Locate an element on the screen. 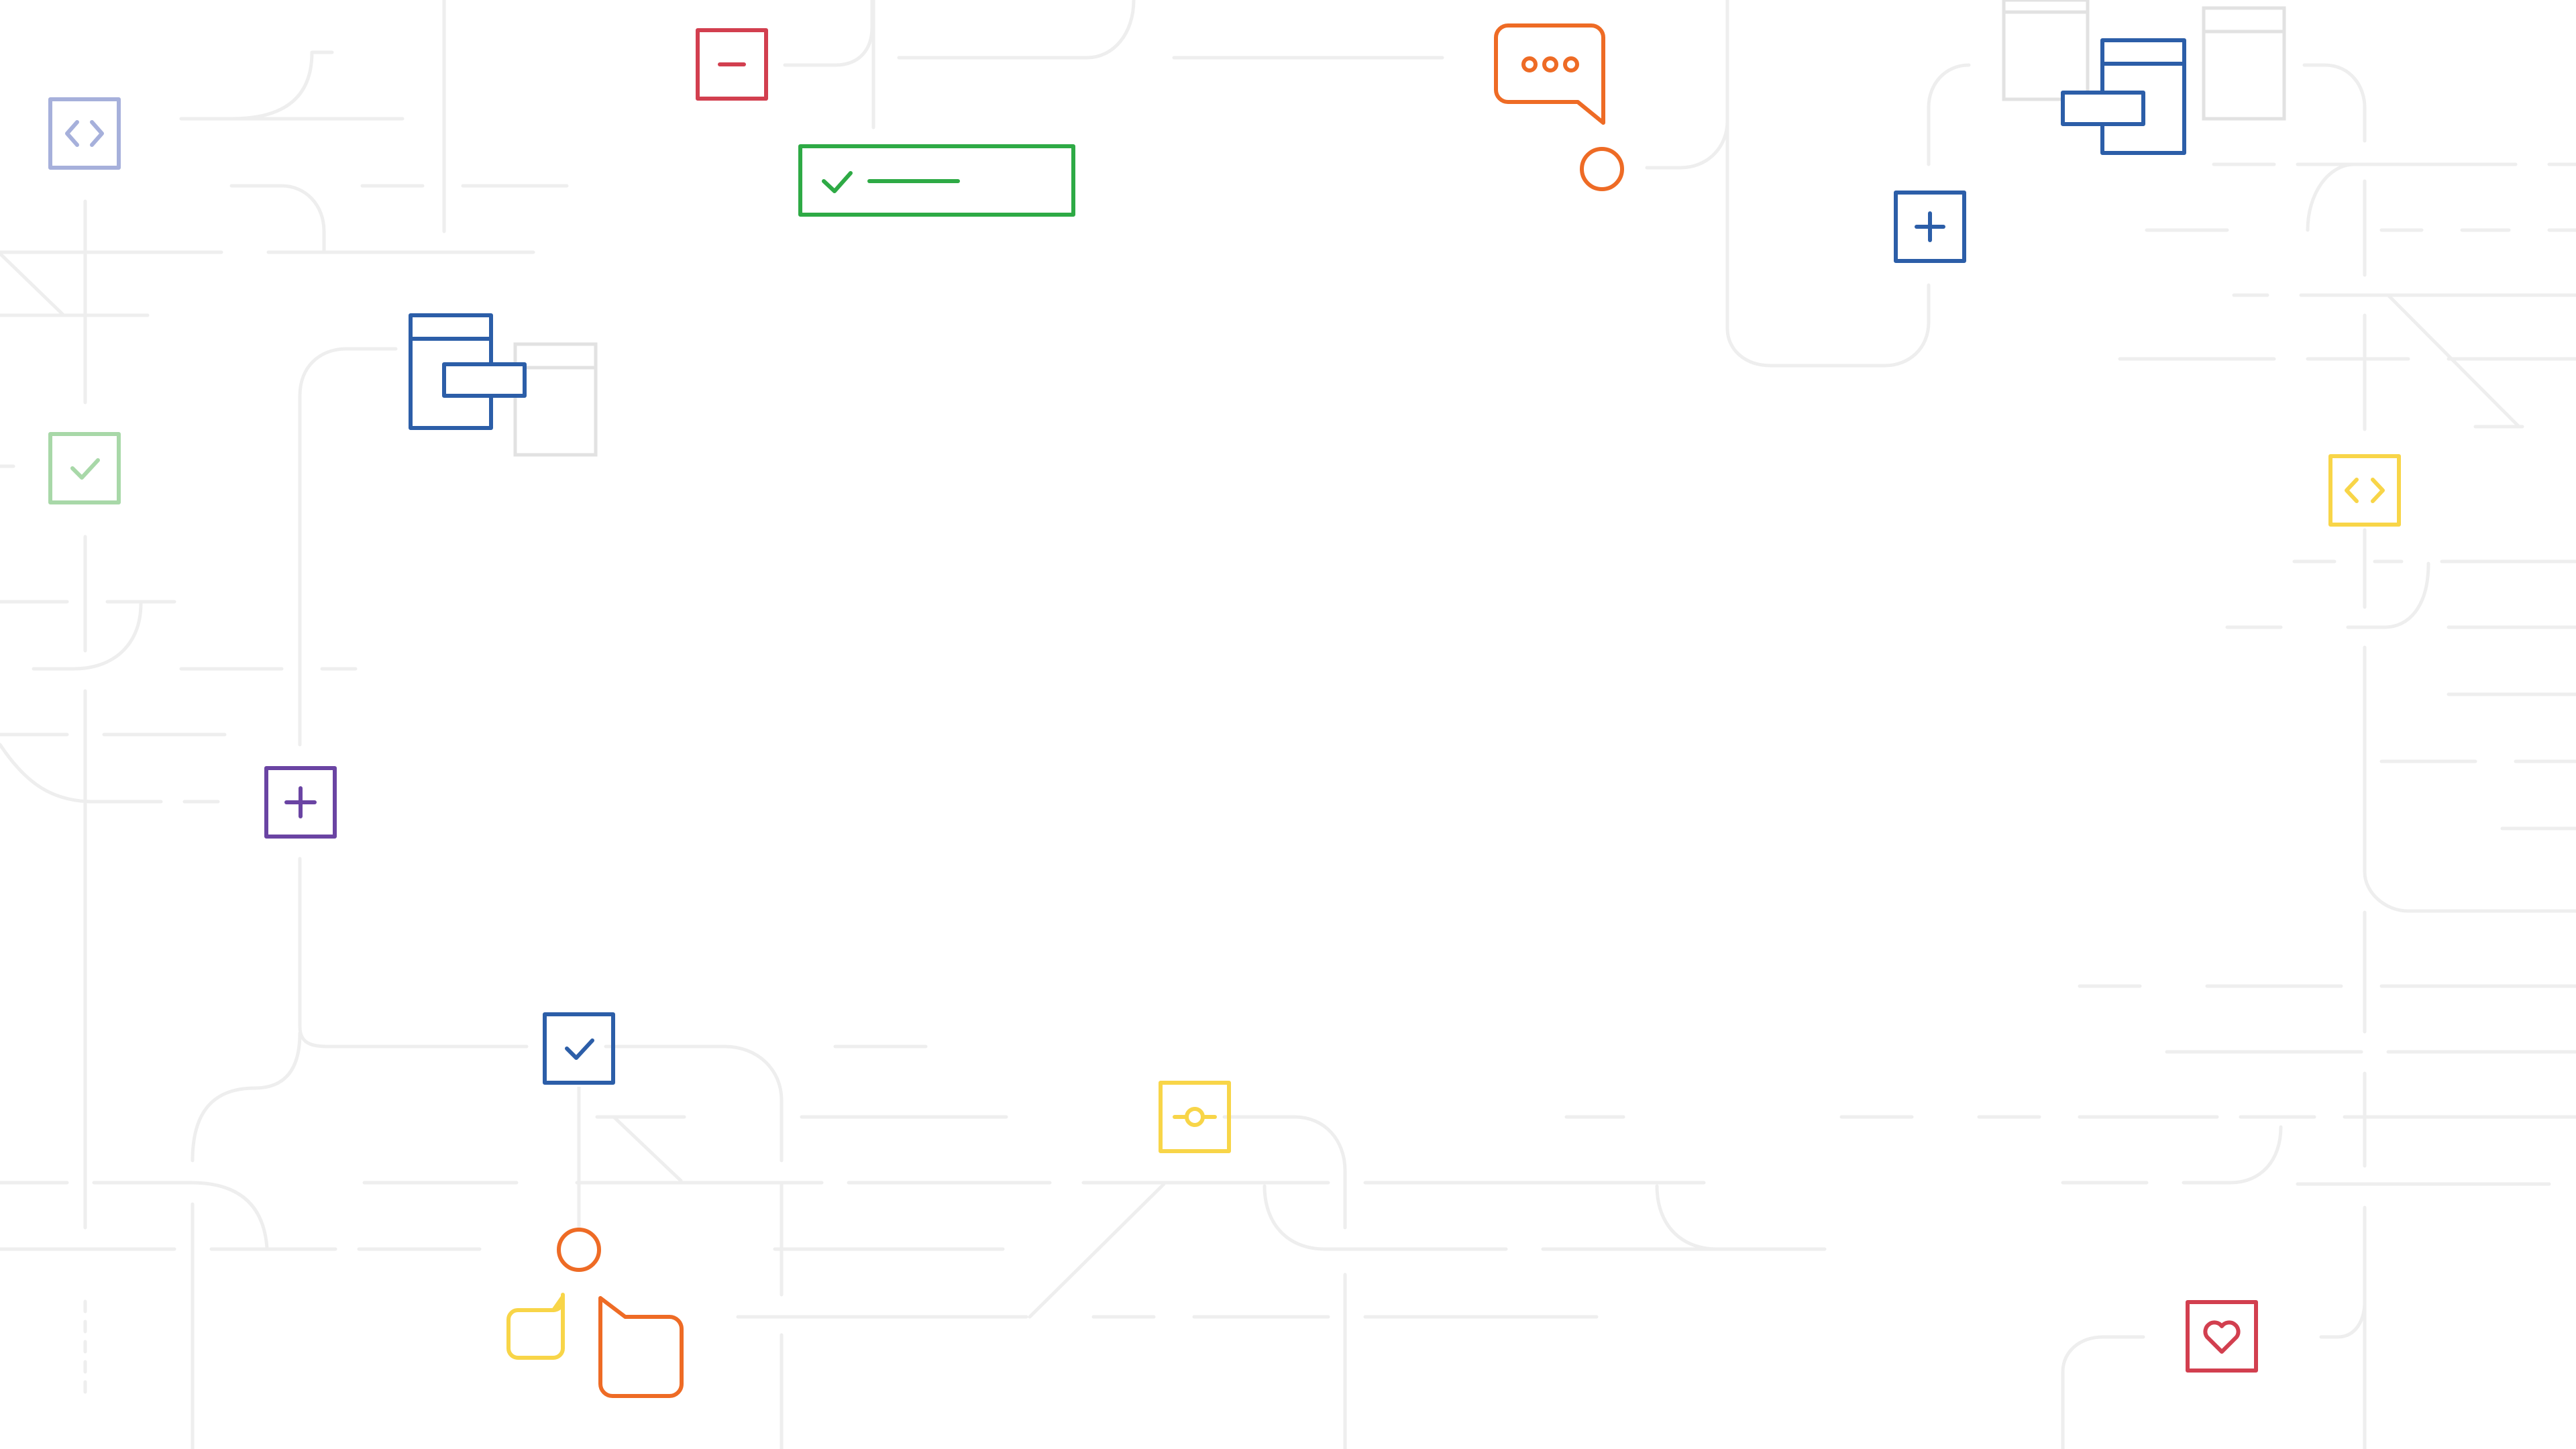  chat-bubbles-icon is located at coordinates (595, 1345).